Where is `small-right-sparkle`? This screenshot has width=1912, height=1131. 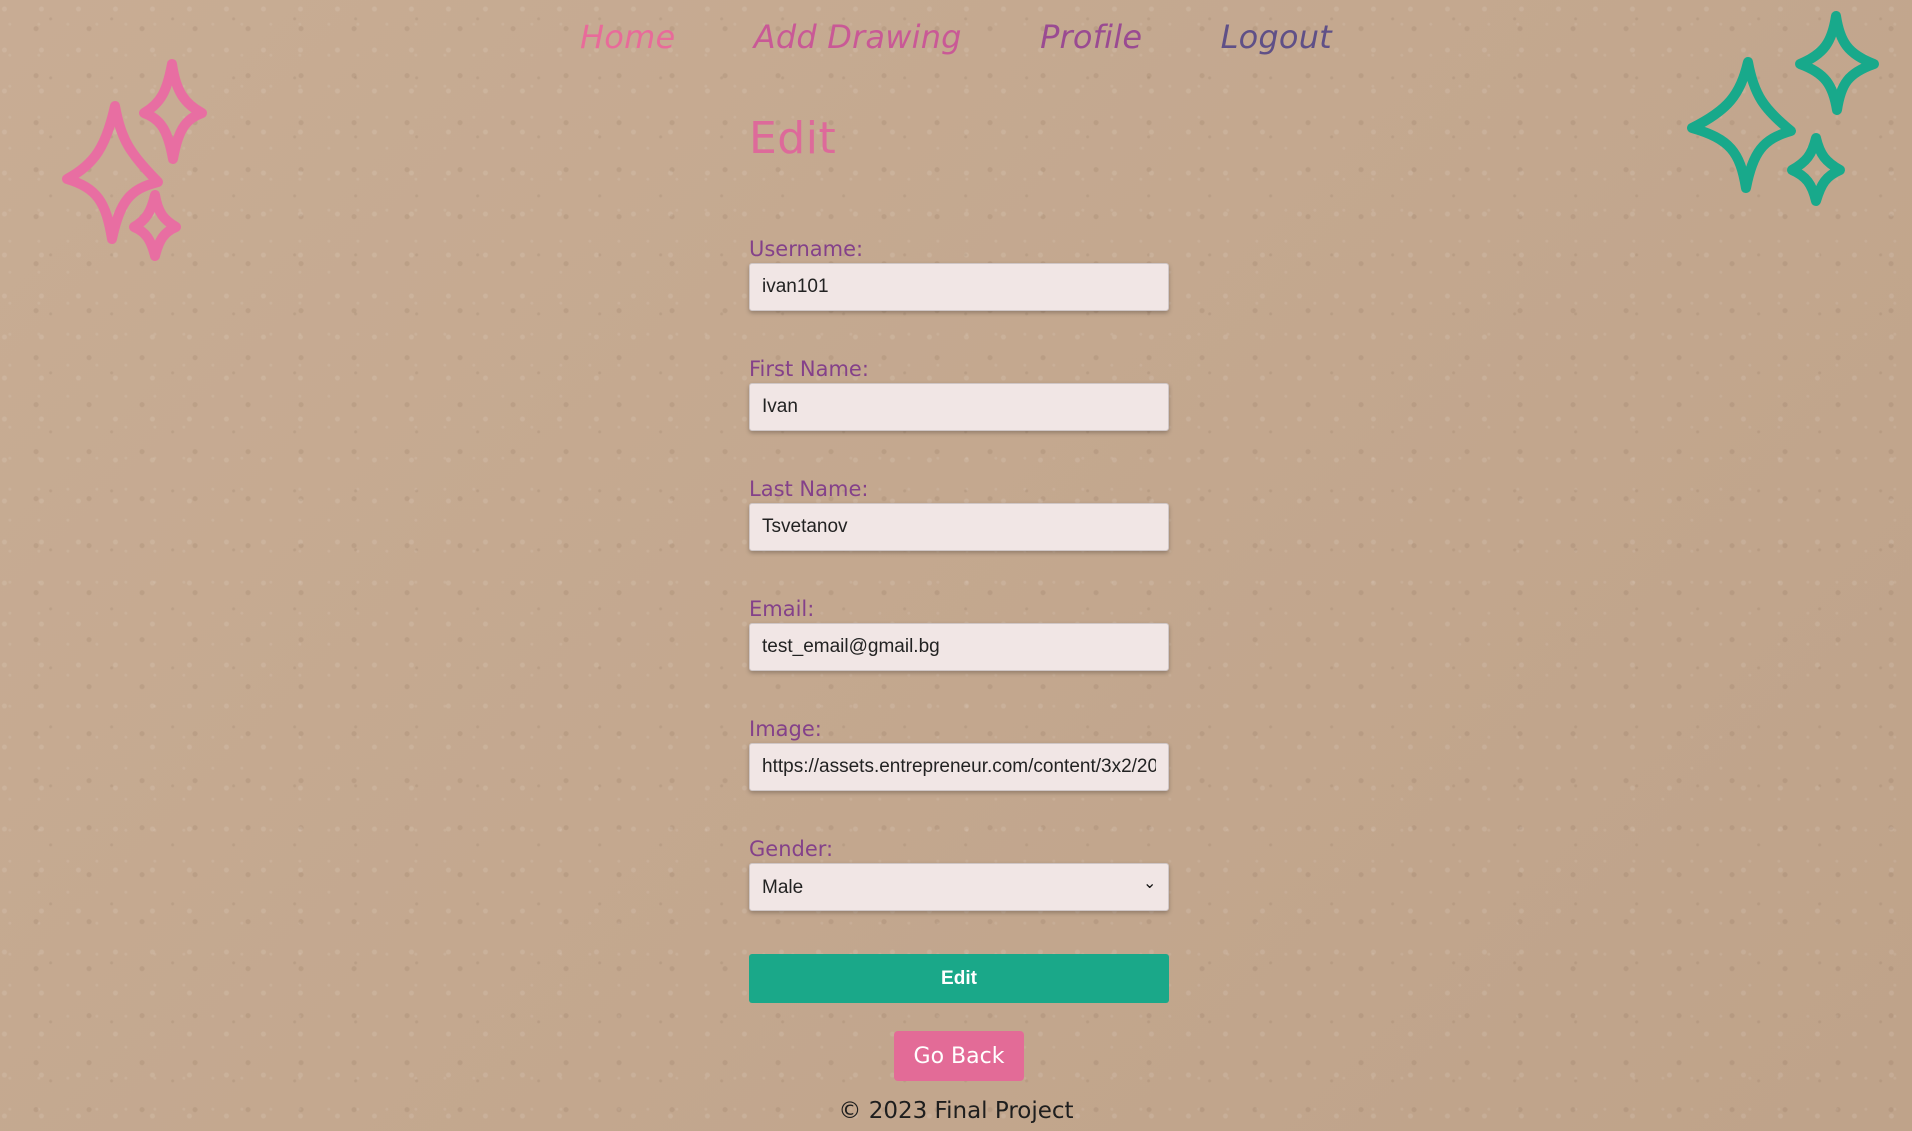 small-right-sparkle is located at coordinates (1816, 169).